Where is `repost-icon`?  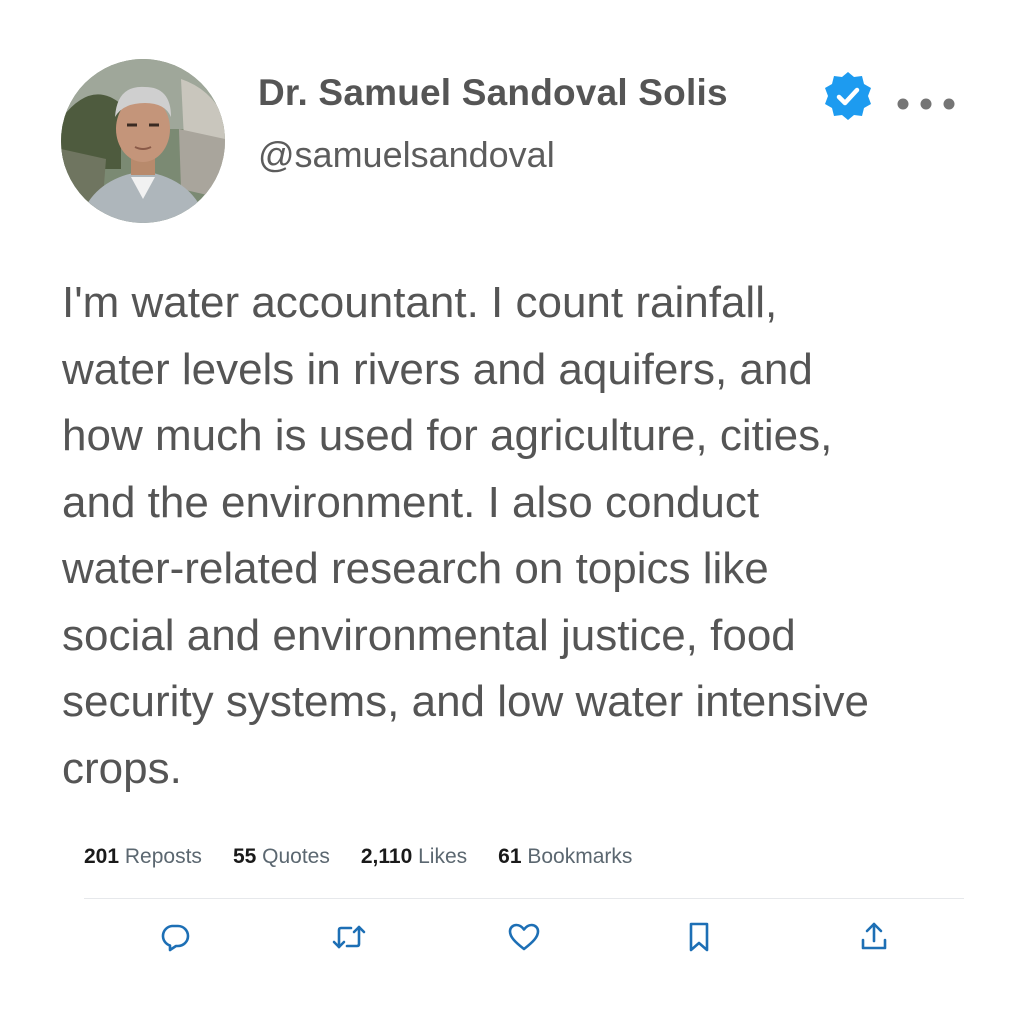
repost-icon is located at coordinates (349, 937).